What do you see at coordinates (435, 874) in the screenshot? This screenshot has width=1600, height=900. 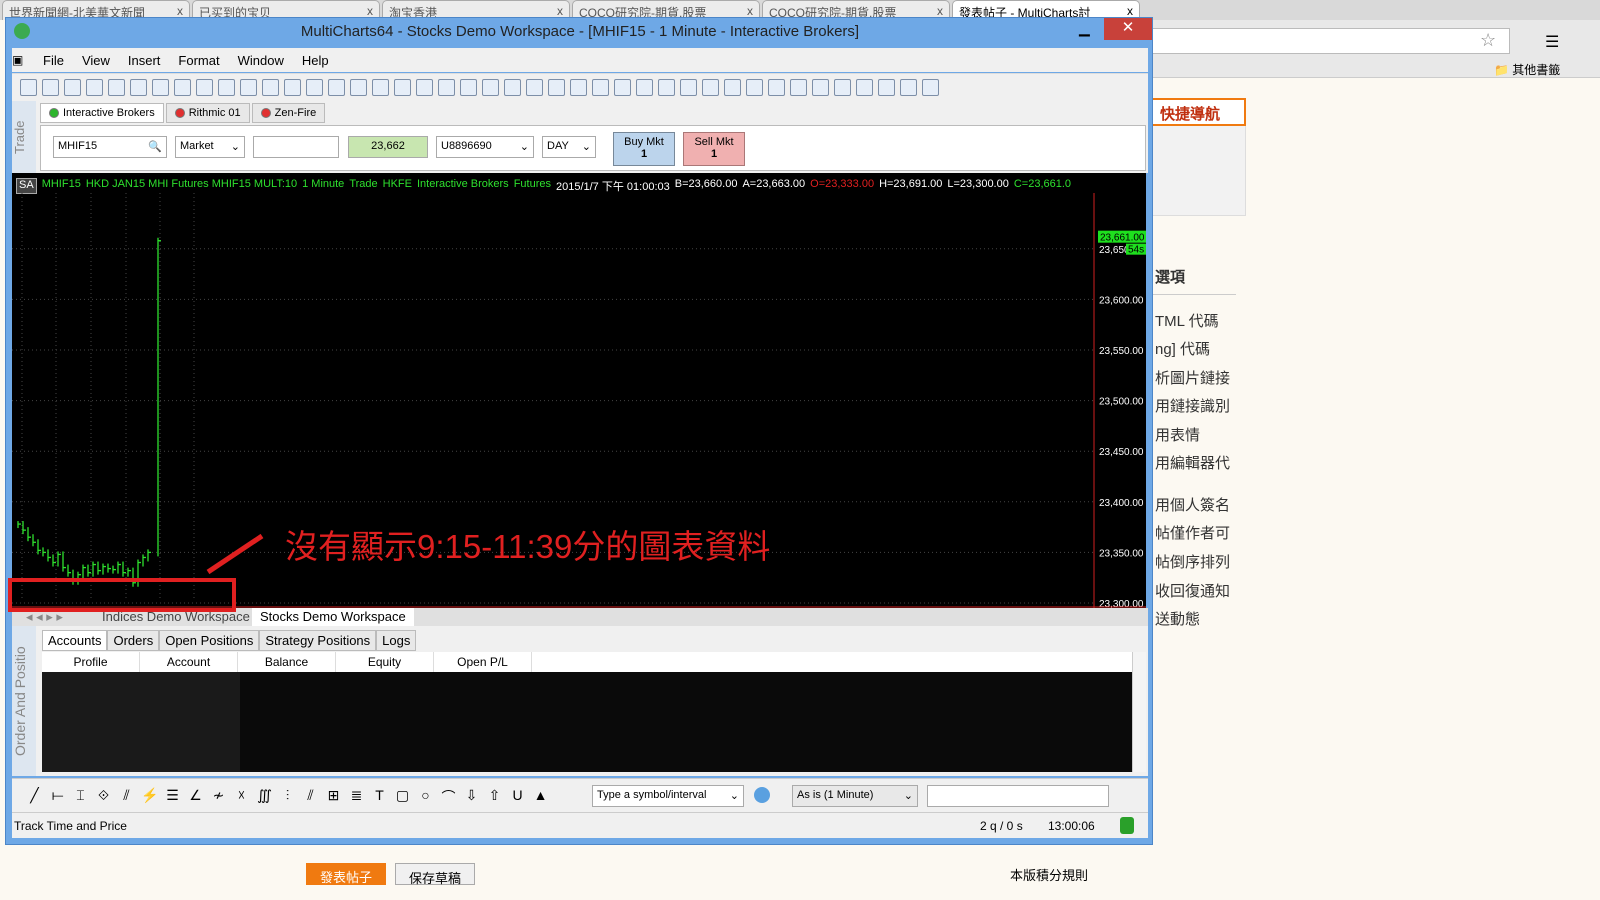 I see `save-draft-button: 保存草稿` at bounding box center [435, 874].